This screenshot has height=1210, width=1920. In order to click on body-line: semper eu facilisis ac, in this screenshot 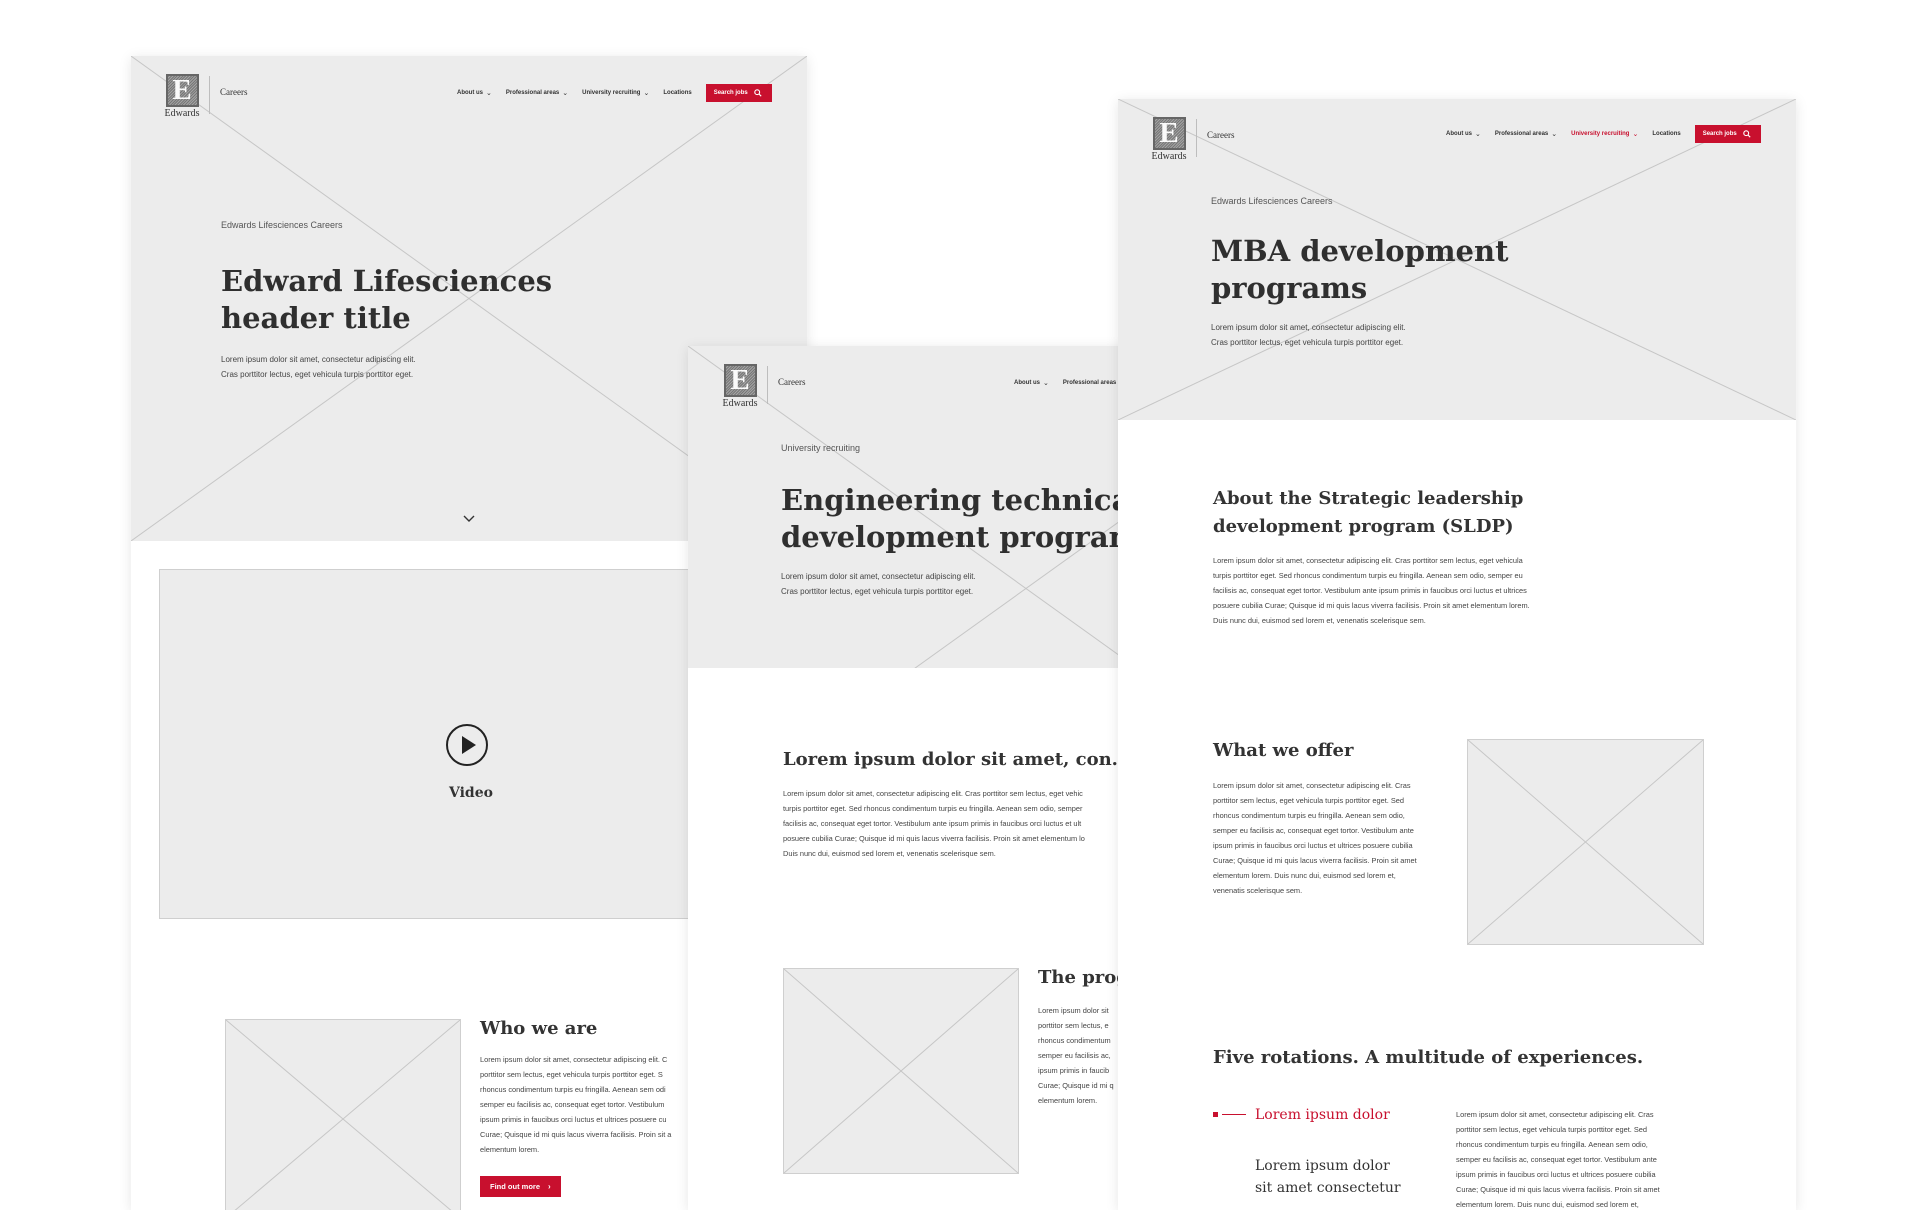, I will do `click(1074, 1055)`.